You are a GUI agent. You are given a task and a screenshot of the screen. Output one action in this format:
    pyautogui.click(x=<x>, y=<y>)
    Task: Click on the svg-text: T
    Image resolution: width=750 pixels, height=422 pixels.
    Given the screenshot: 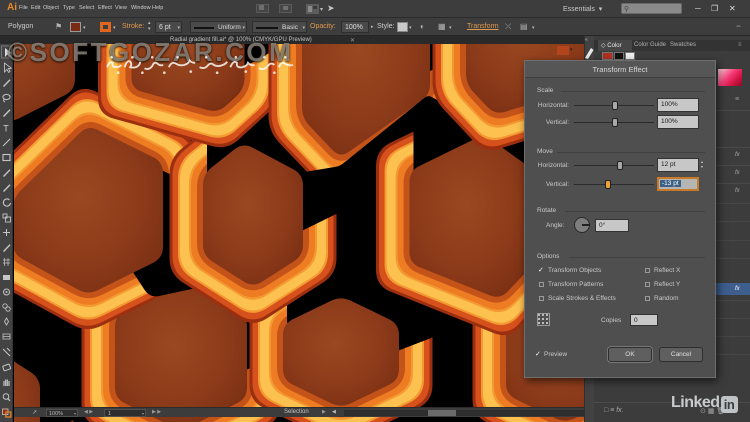 What is the action you would take?
    pyautogui.click(x=6, y=129)
    